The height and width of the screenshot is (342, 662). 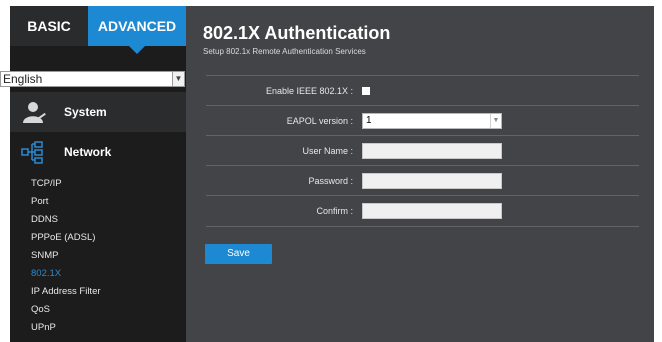 I want to click on row-eapol: EAPOL version : 1 ▼, so click(x=422, y=120).